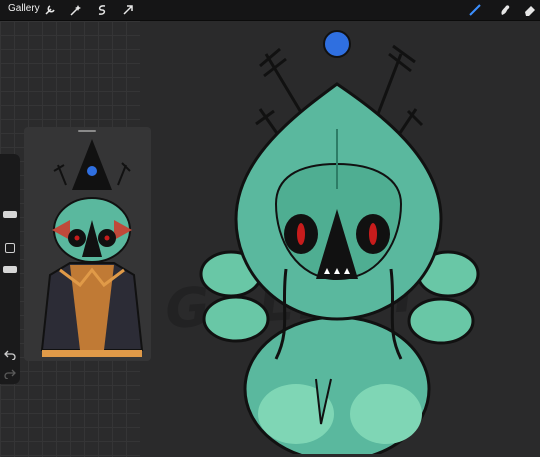 The image size is (540, 457). I want to click on opacity-slider, so click(10, 269).